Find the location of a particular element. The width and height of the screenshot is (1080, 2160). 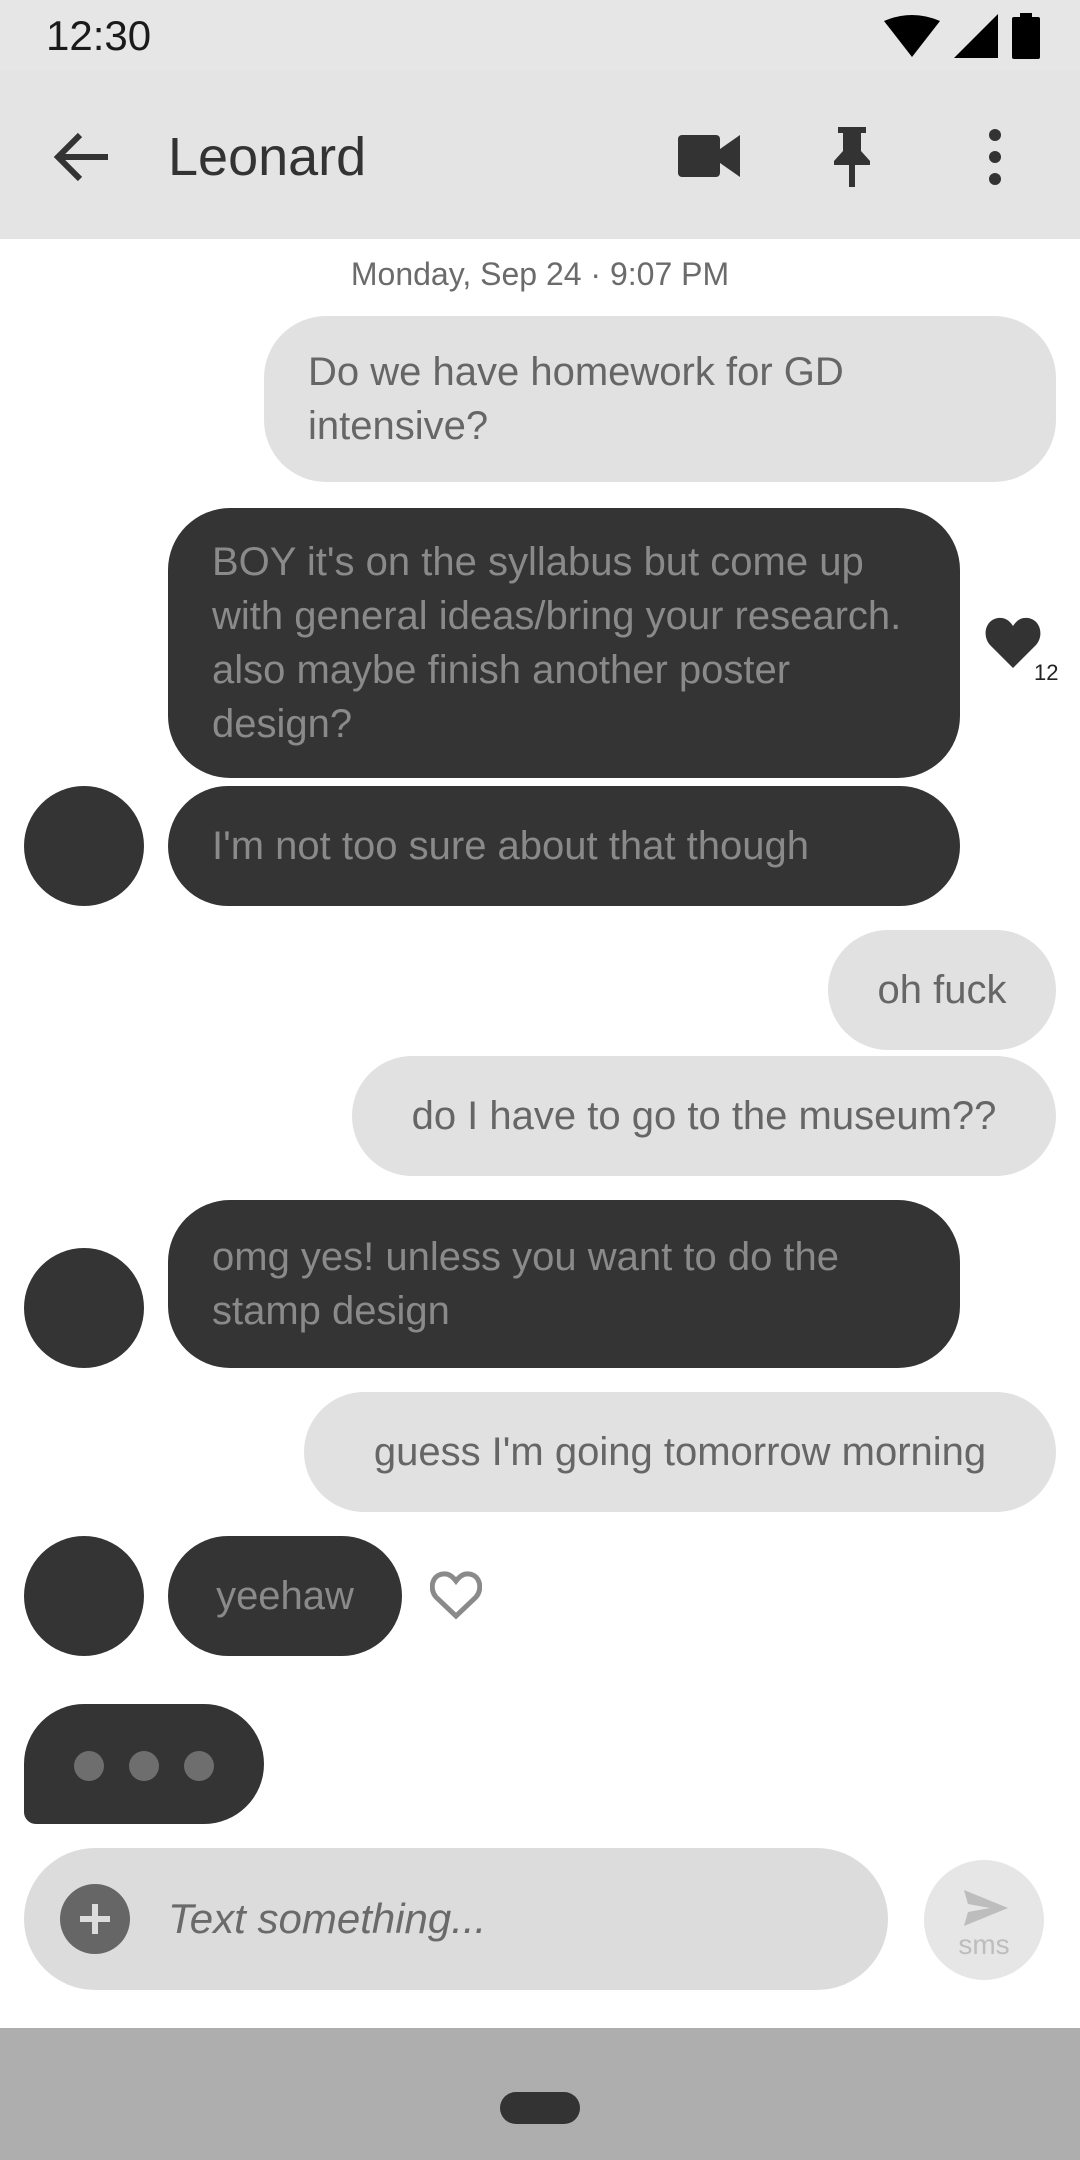

message-text: oh fuck is located at coordinates (942, 990).